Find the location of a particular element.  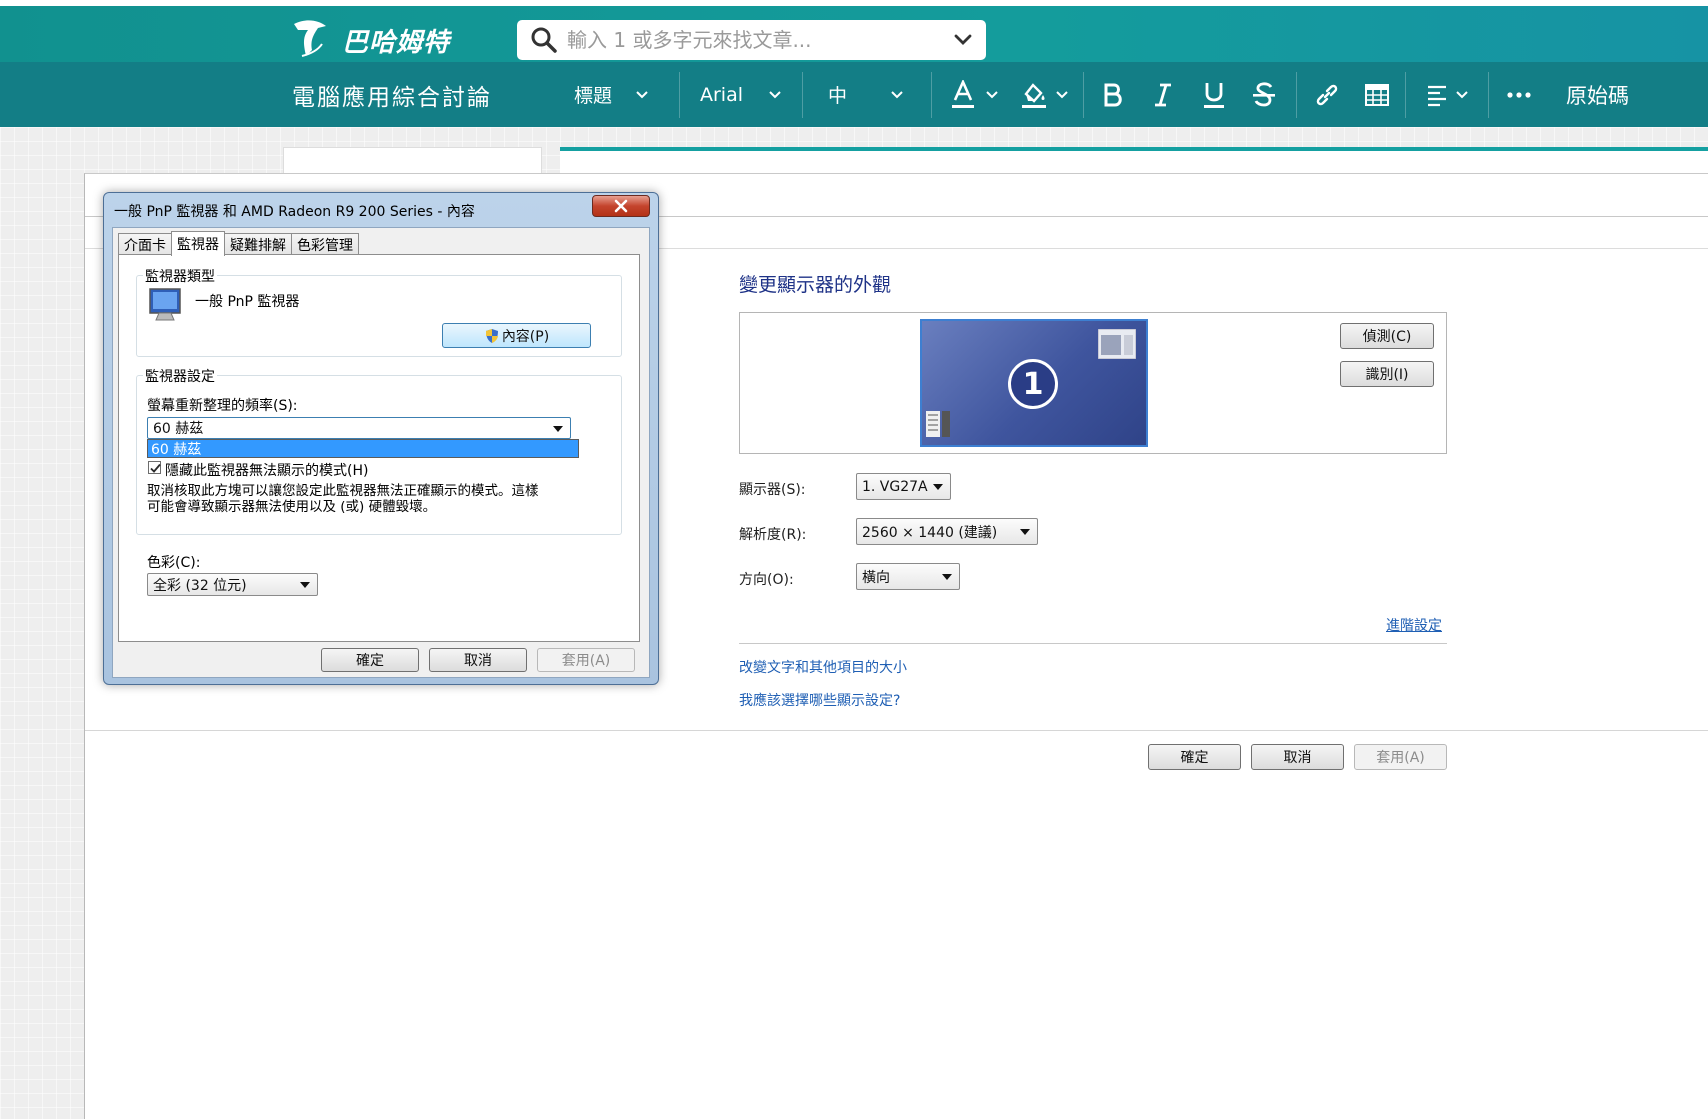

resolution-label: 解析度(R): is located at coordinates (773, 535).